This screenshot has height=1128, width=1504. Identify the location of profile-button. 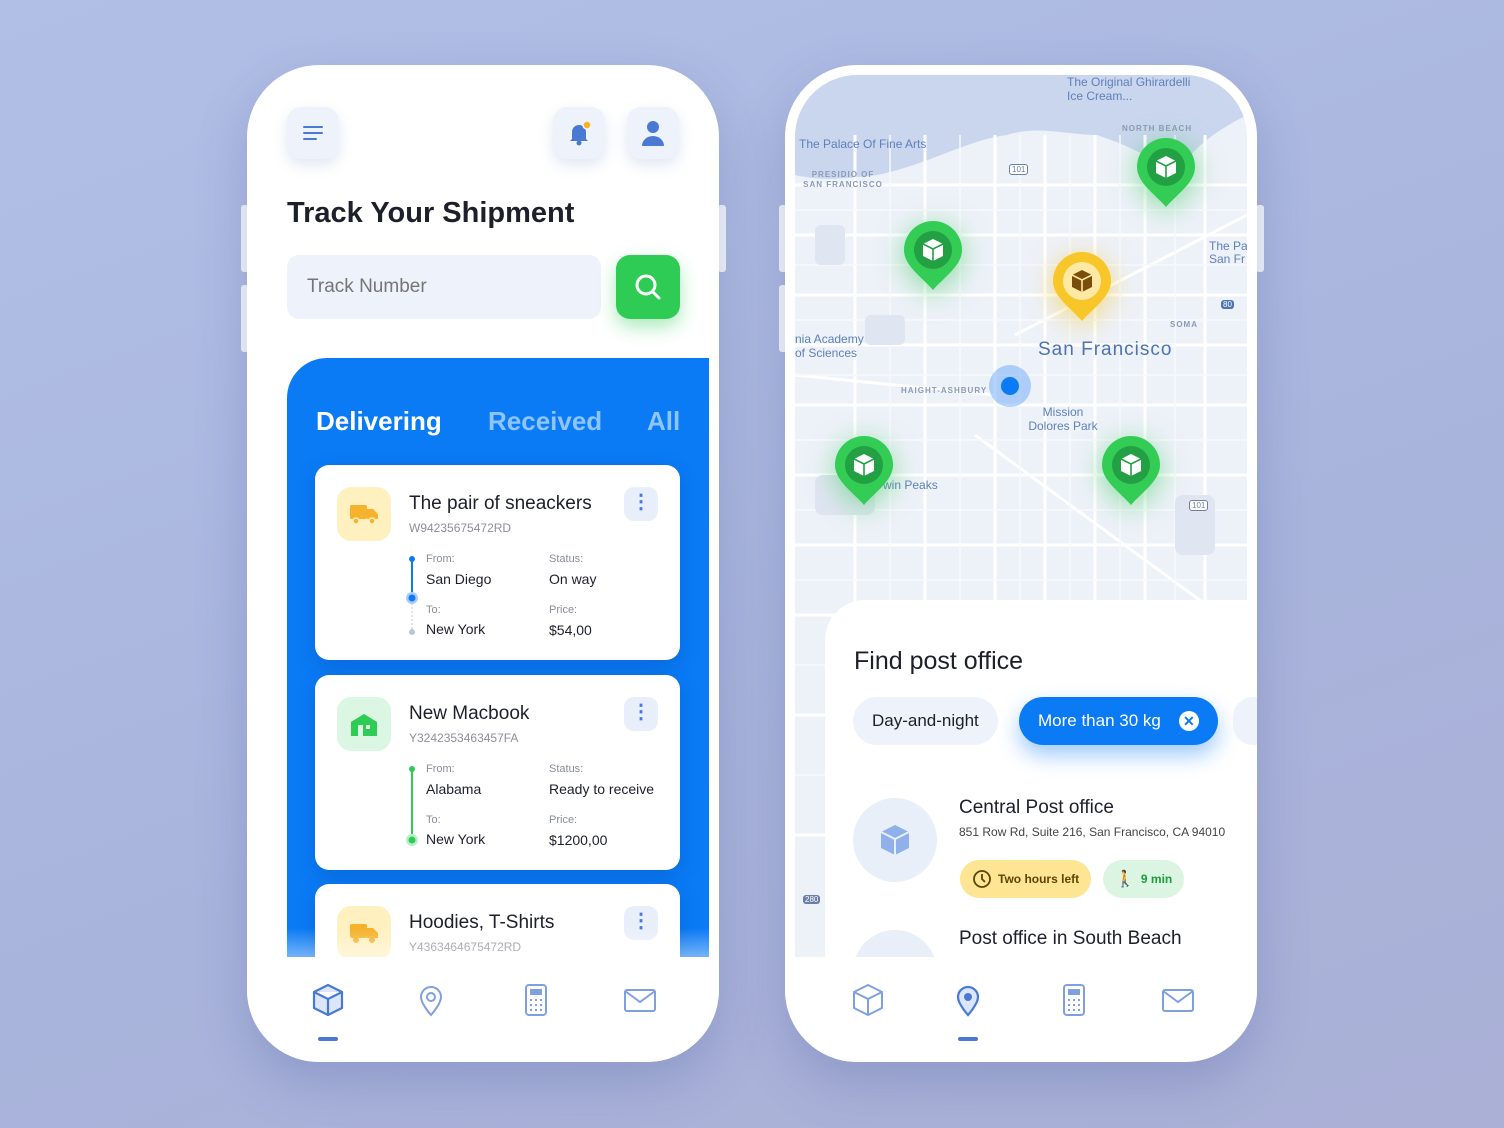
(653, 133).